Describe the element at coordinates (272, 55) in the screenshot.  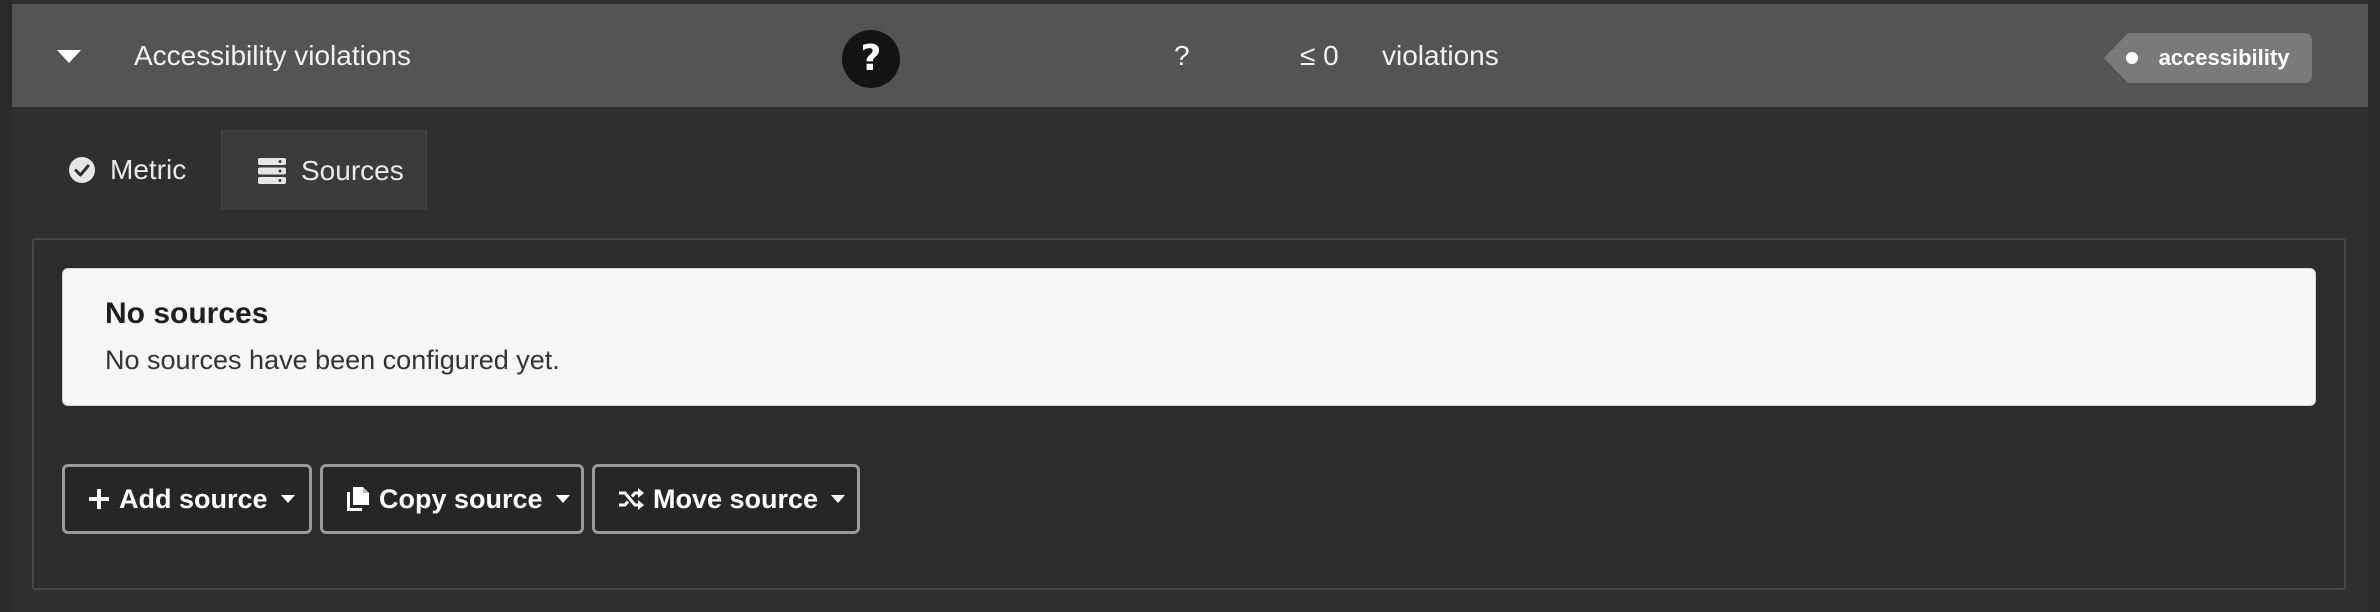
I see `metric-name: Accessibility violations` at that location.